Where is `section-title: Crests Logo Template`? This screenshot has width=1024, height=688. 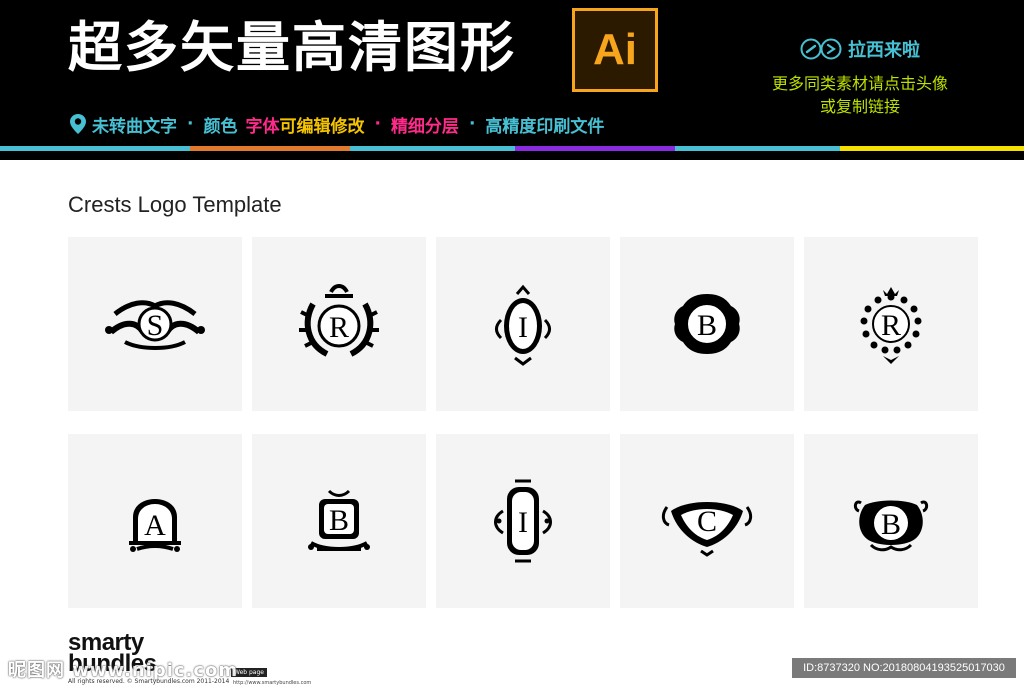 section-title: Crests Logo Template is located at coordinates (175, 204).